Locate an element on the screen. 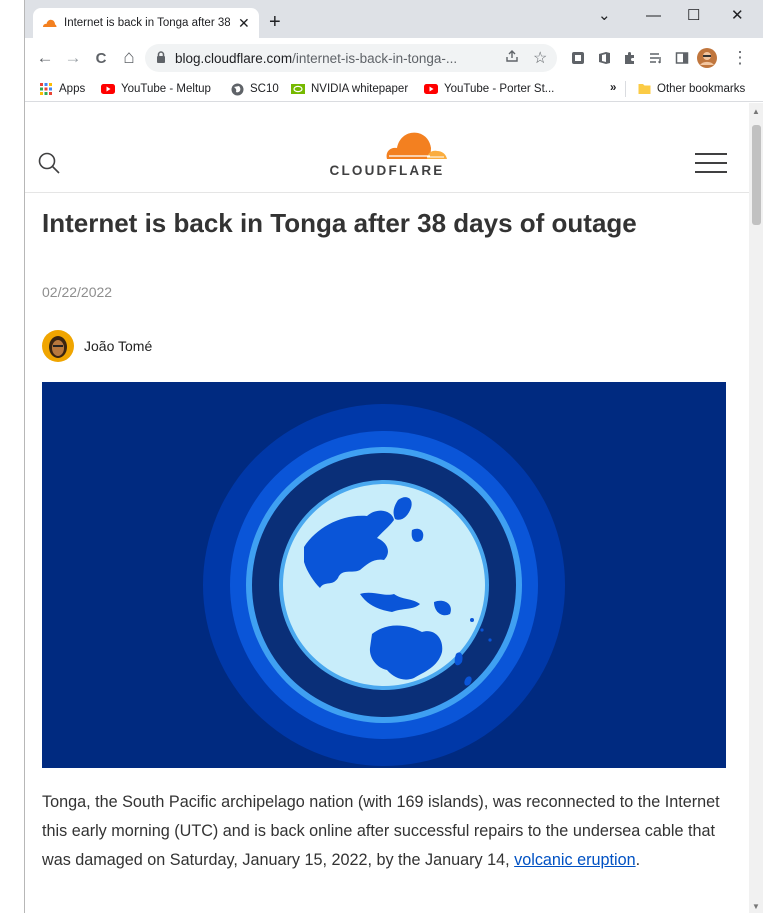 This screenshot has height=913, width=763. extension-a-icon is located at coordinates (578, 58).